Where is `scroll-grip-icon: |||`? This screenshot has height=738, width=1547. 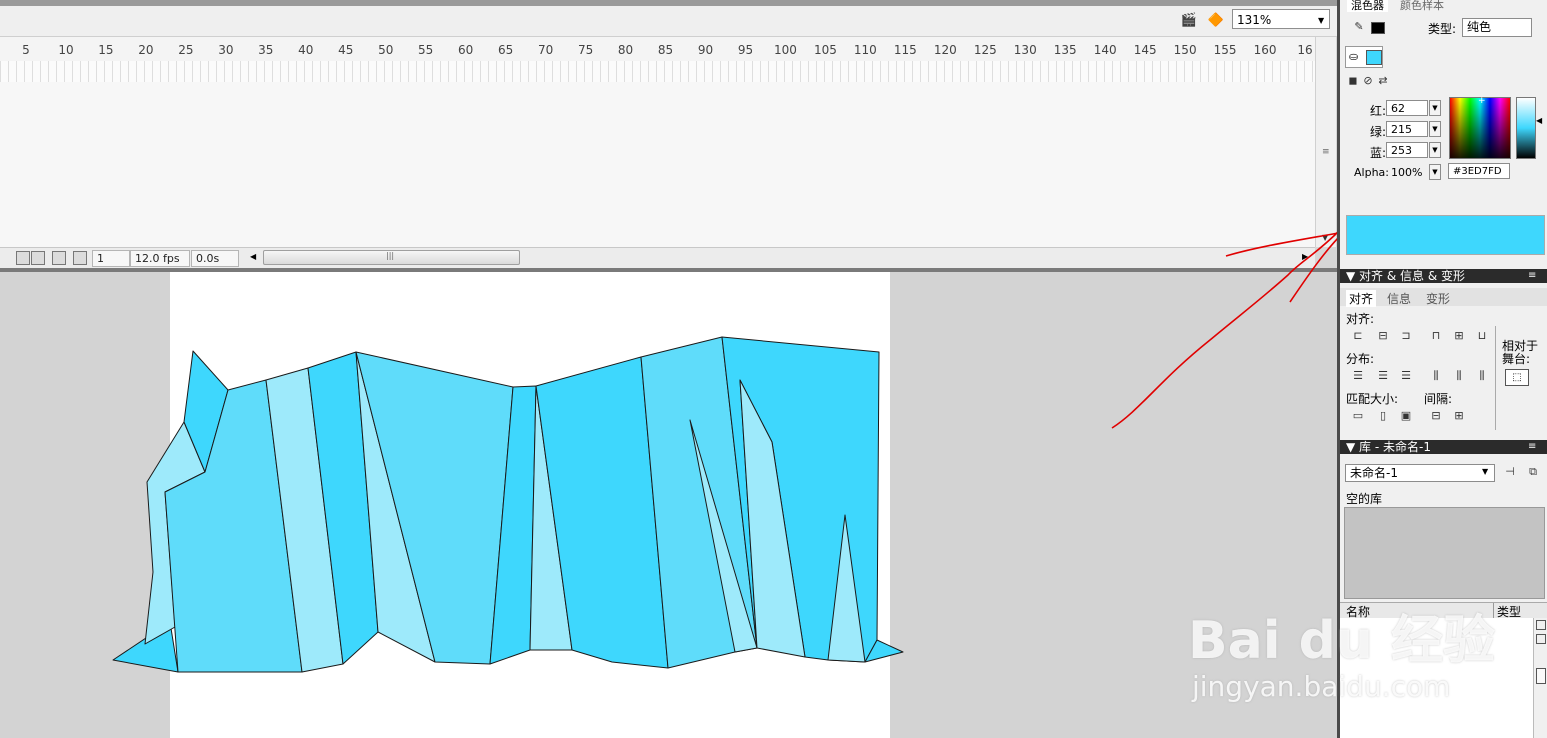 scroll-grip-icon: ||| is located at coordinates (390, 255).